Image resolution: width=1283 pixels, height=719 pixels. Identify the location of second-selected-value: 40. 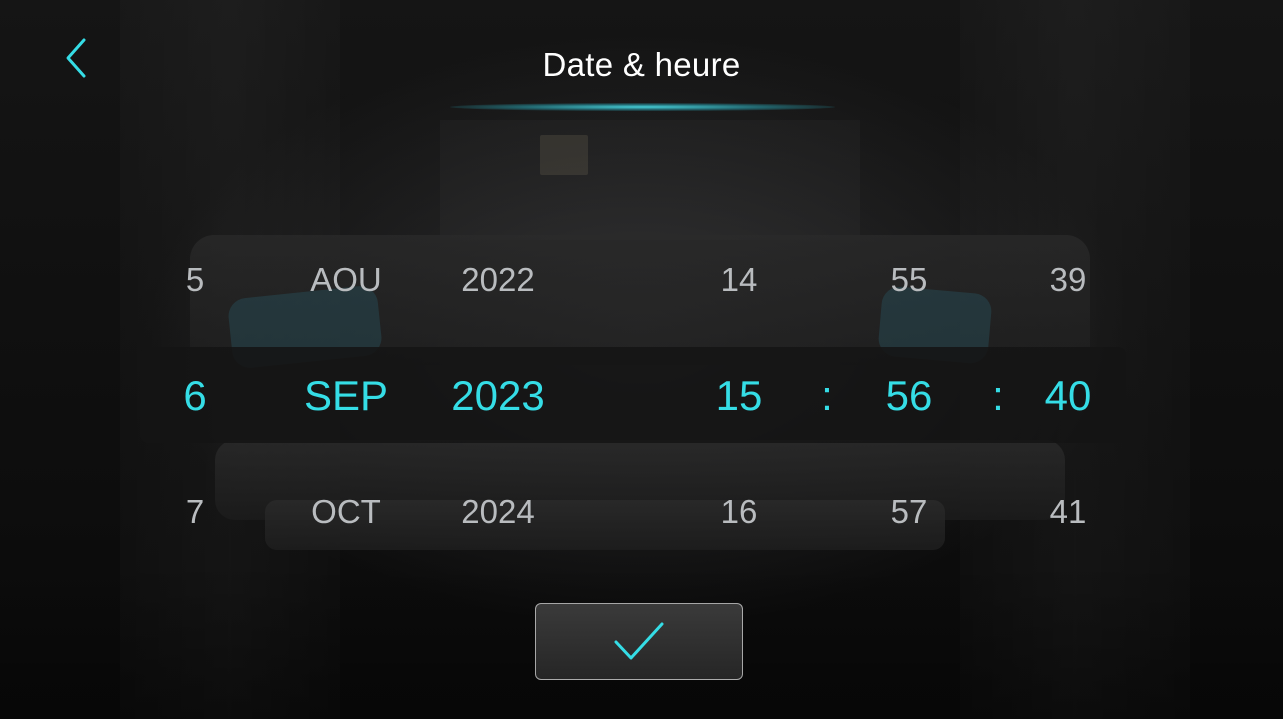
(1068, 396).